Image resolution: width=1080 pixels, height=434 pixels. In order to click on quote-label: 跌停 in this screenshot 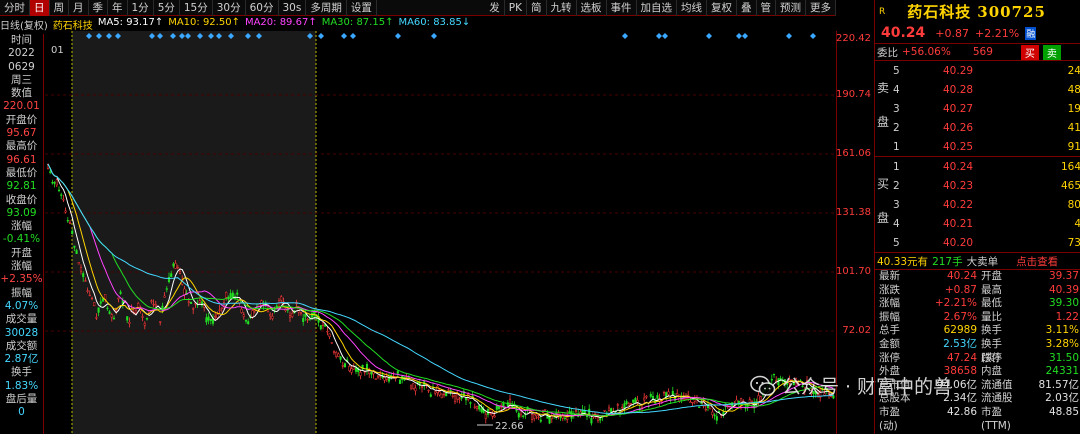, I will do `click(991, 357)`.